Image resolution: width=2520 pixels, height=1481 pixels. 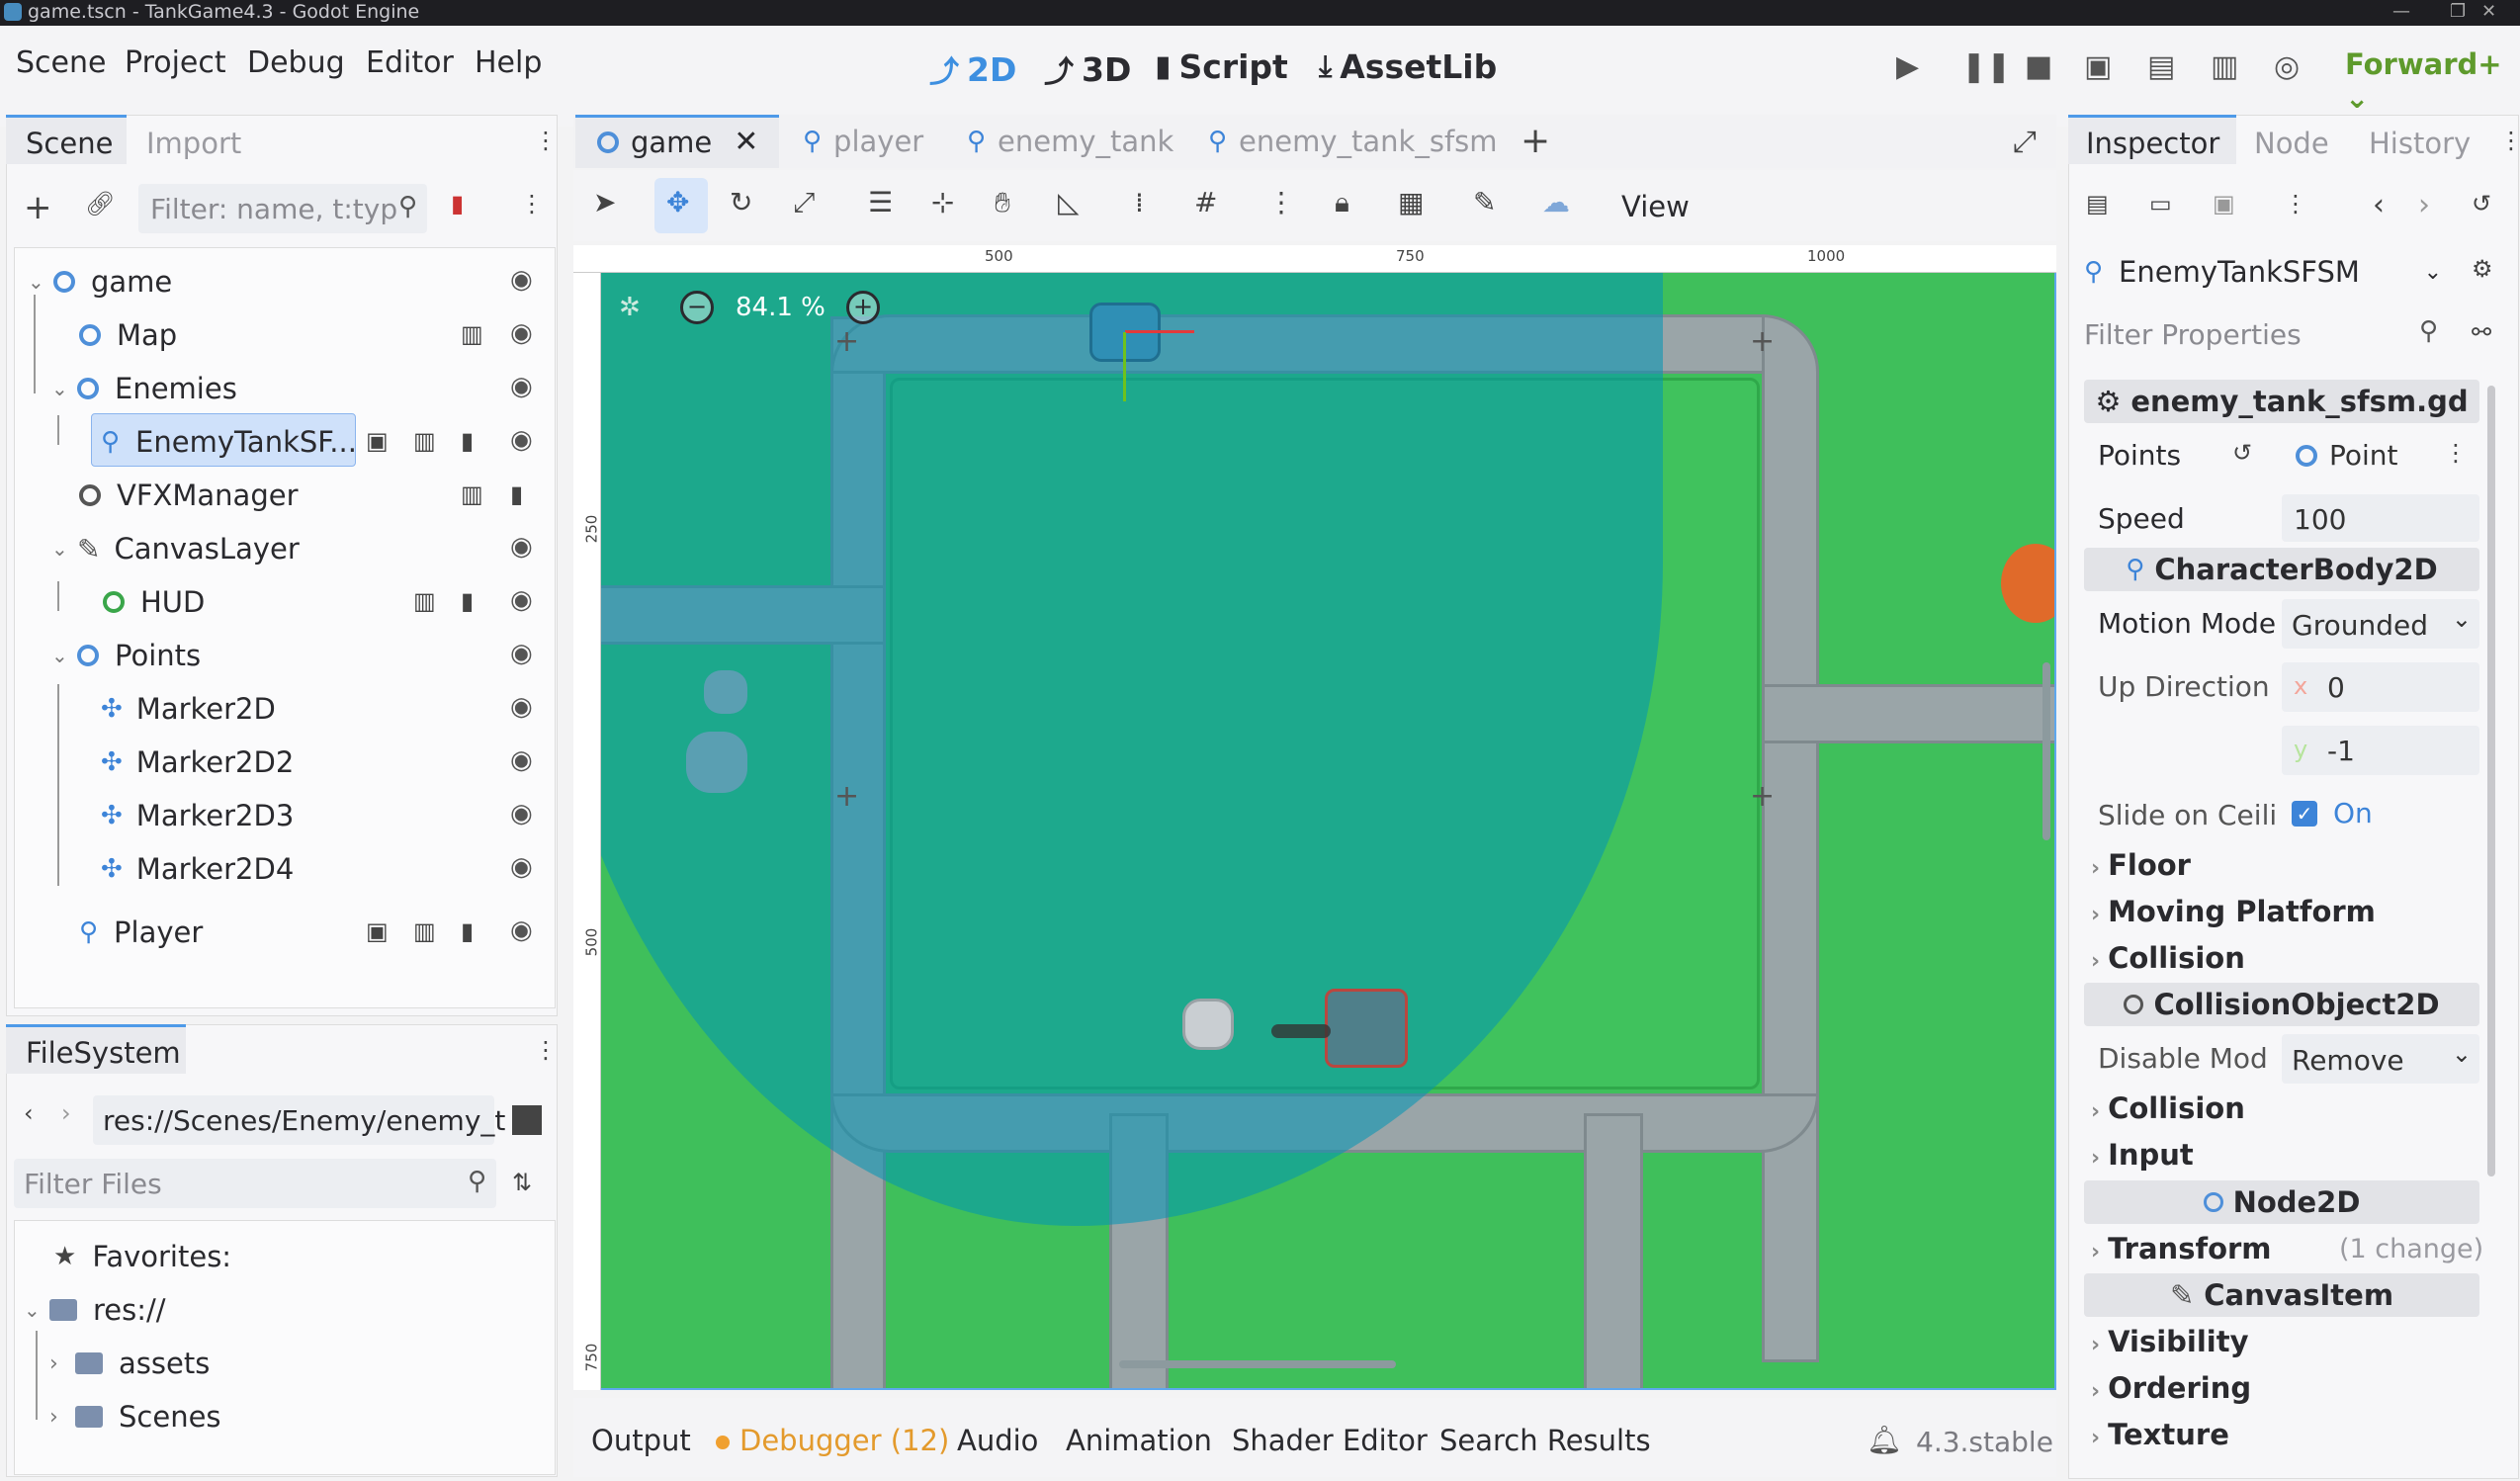 I want to click on maximize-icon: ❐, so click(x=2458, y=12).